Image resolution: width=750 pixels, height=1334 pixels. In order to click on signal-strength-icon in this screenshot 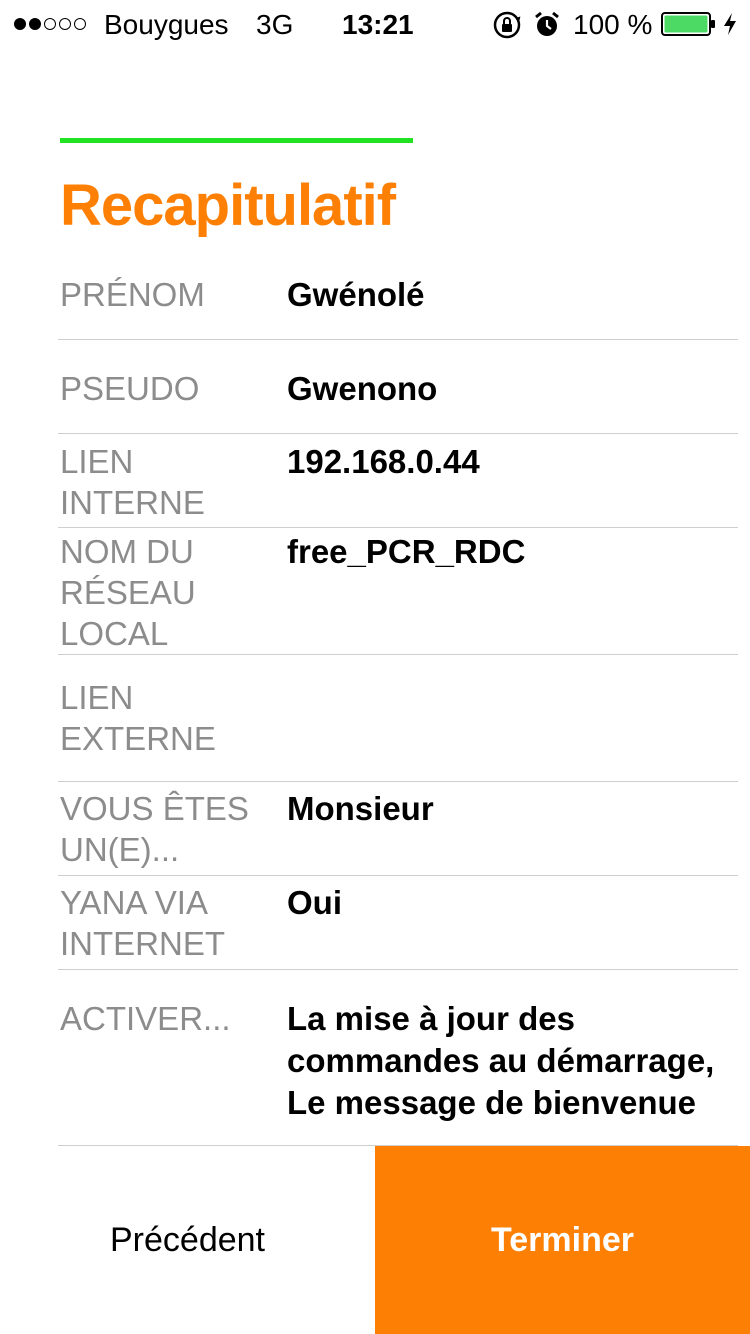, I will do `click(50, 24)`.